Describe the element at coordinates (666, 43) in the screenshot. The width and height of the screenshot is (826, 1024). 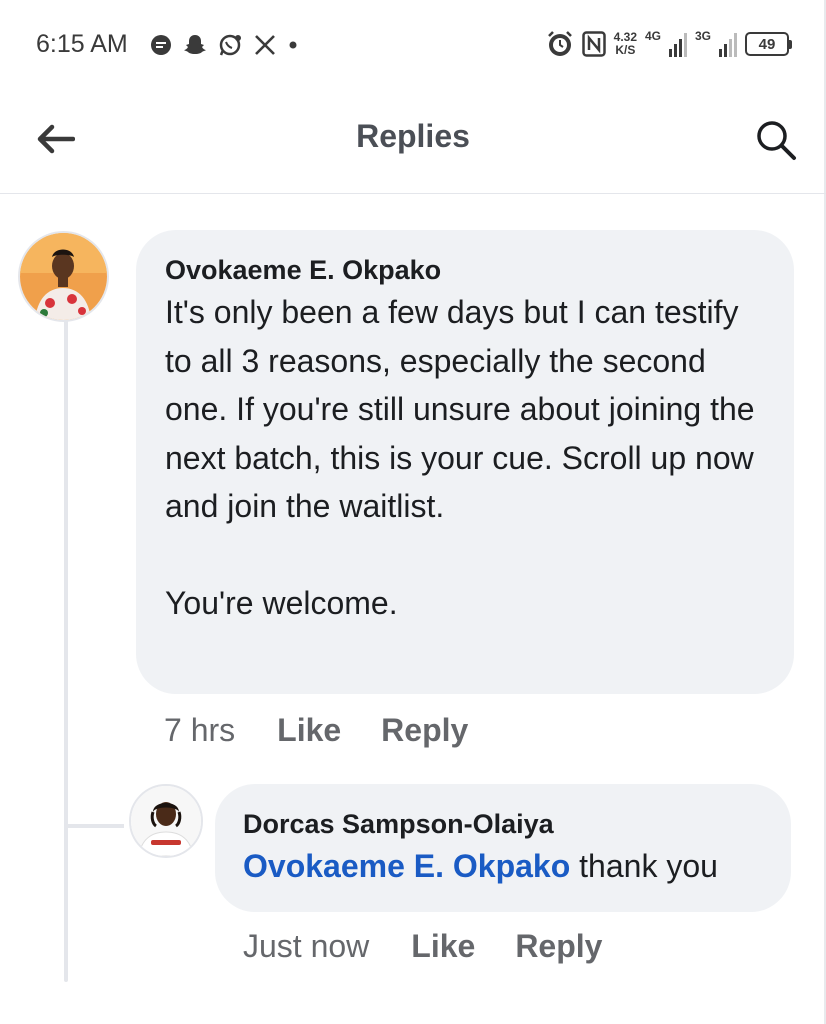
I see `signal-4g-icon: 4G` at that location.